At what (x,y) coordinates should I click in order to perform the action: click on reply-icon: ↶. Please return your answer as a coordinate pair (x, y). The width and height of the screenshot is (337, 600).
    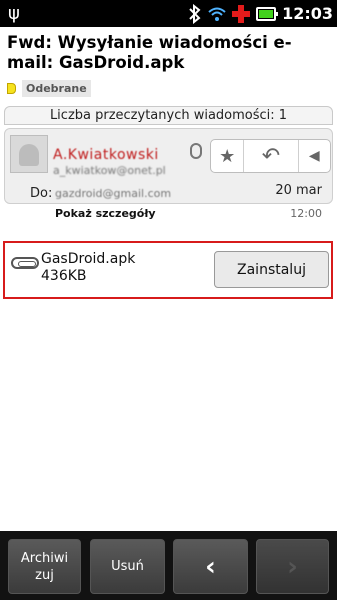
    Looking at the image, I should click on (271, 156).